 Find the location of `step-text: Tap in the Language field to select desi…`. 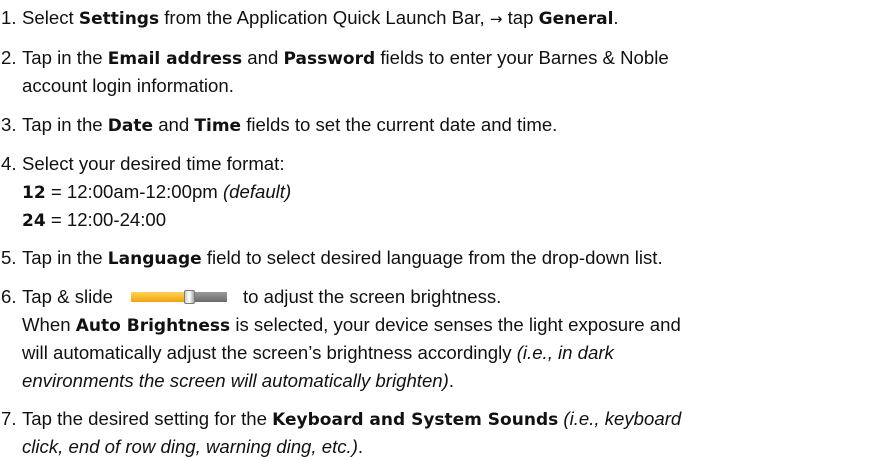

step-text: Tap in the Language field to select desi… is located at coordinates (342, 258).